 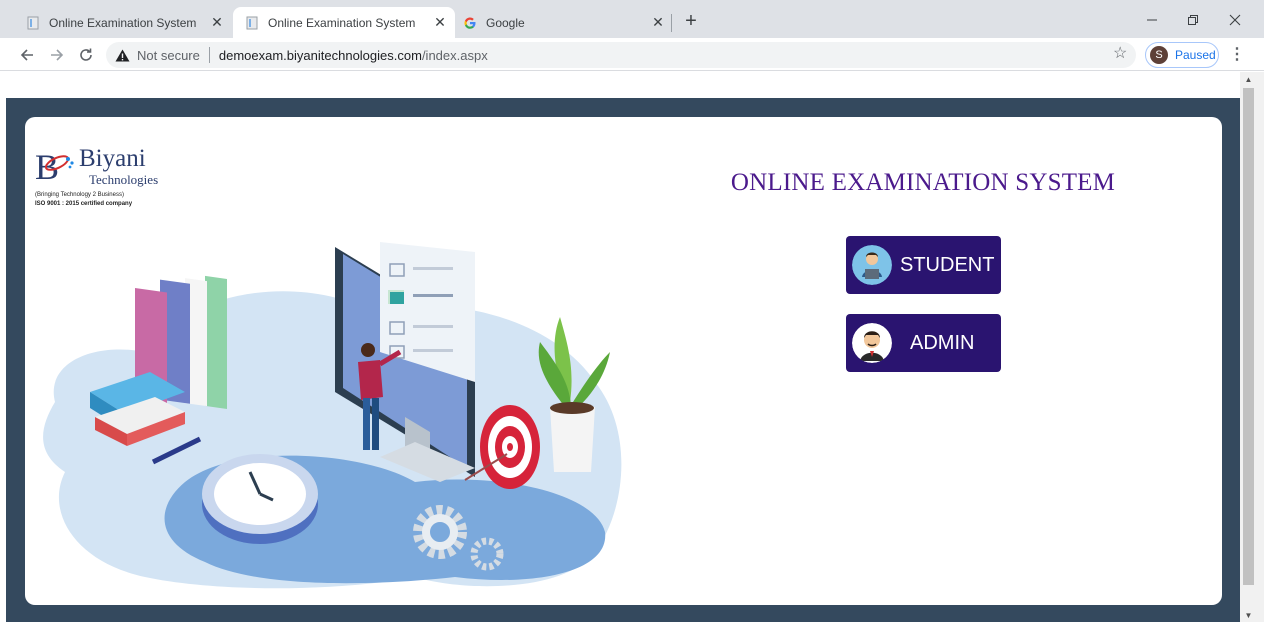 I want to click on new-tab-button: +, so click(x=691, y=21).